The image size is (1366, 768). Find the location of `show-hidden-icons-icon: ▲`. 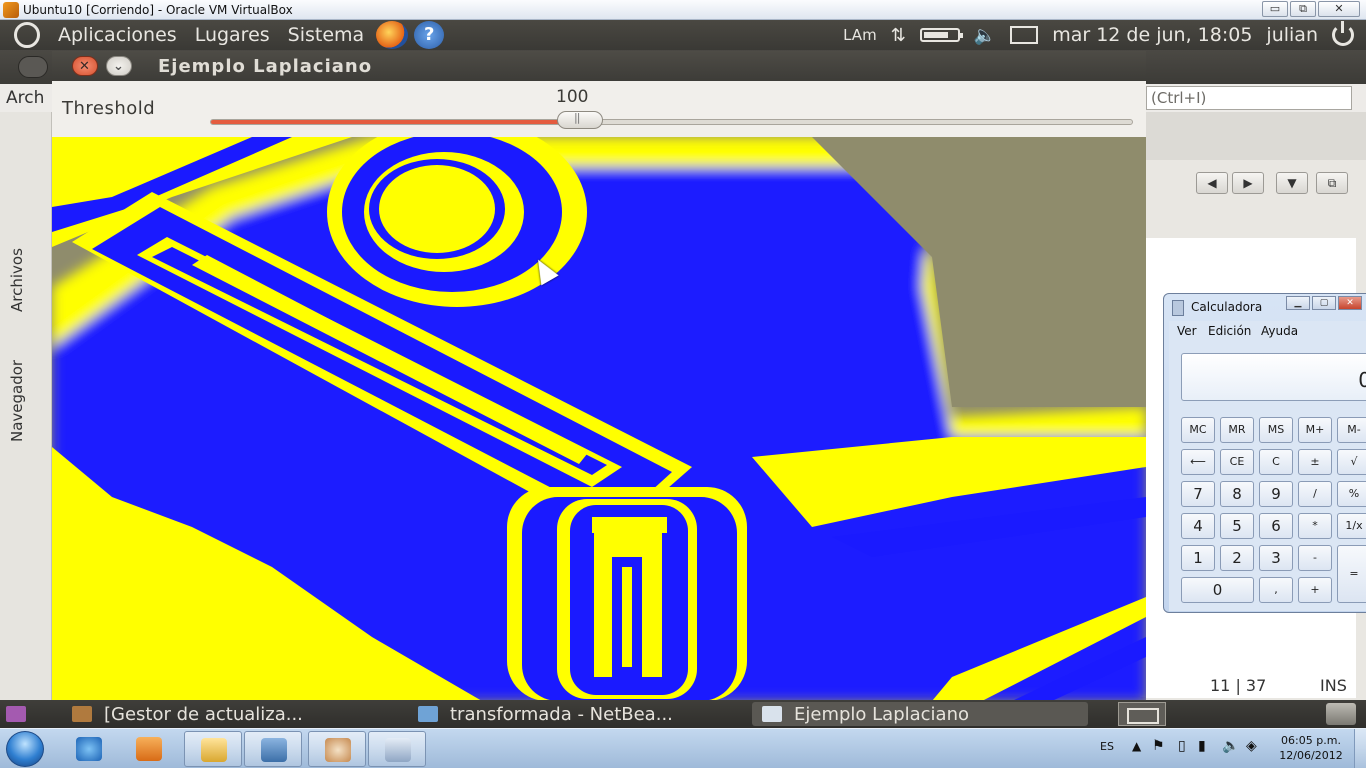

show-hidden-icons-icon: ▲ is located at coordinates (1136, 746).